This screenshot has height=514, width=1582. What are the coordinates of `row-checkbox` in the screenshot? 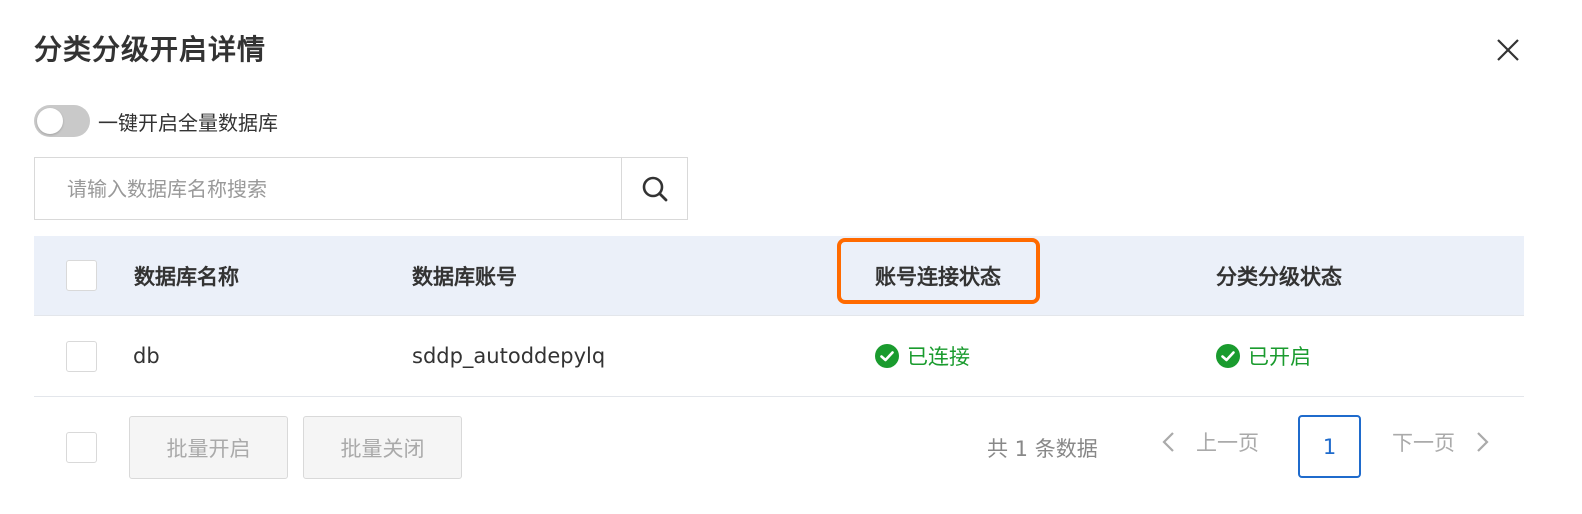 It's located at (81, 356).